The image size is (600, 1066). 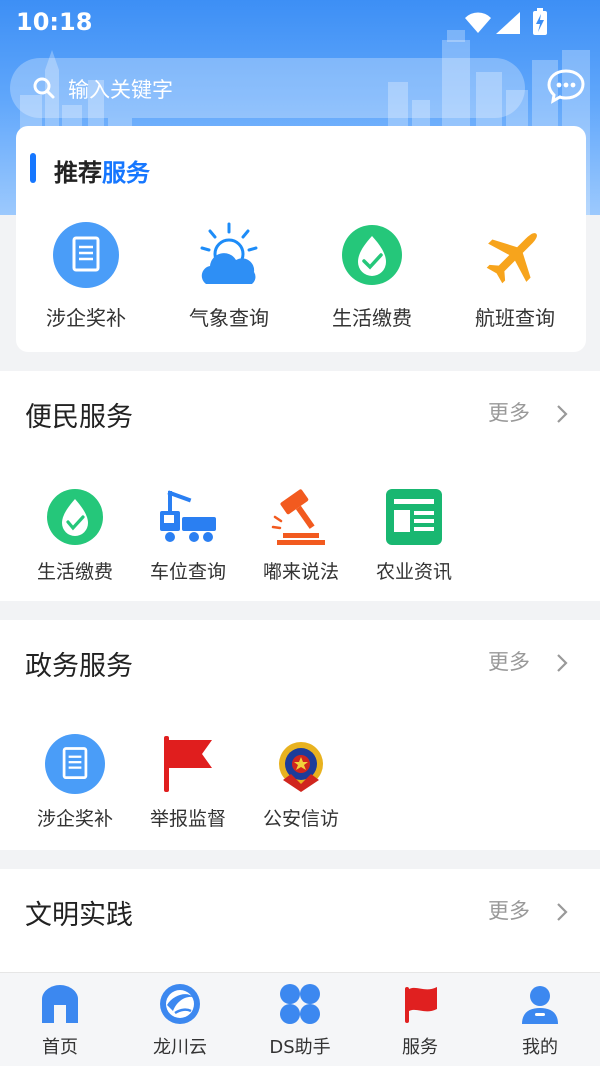 What do you see at coordinates (301, 767) in the screenshot?
I see `police-badge-icon` at bounding box center [301, 767].